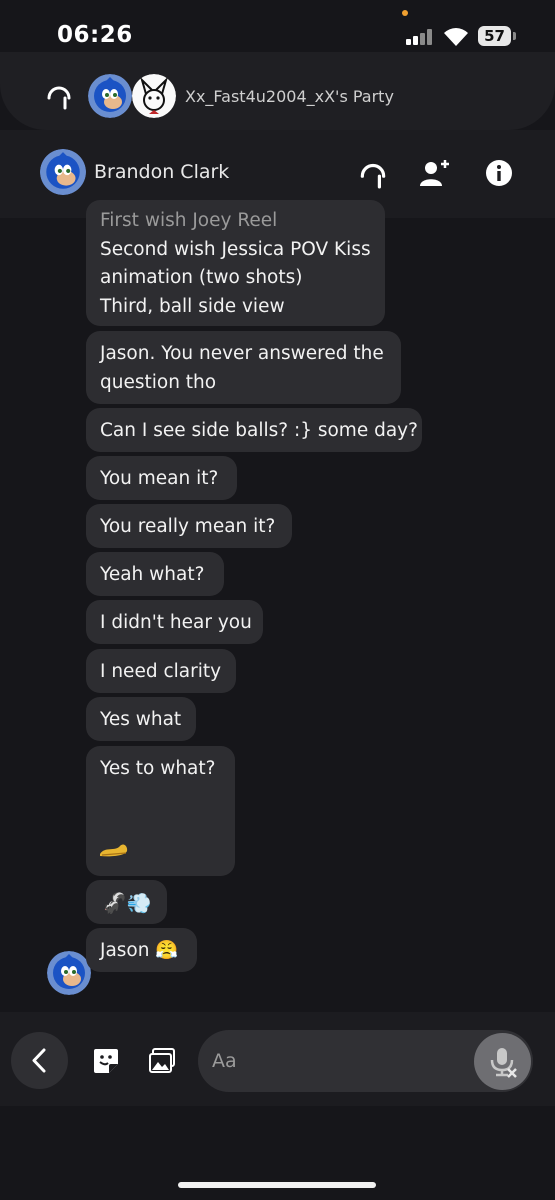 This screenshot has height=1200, width=555. Describe the element at coordinates (161, 172) in the screenshot. I see `contact-name: Brandon Clark` at that location.